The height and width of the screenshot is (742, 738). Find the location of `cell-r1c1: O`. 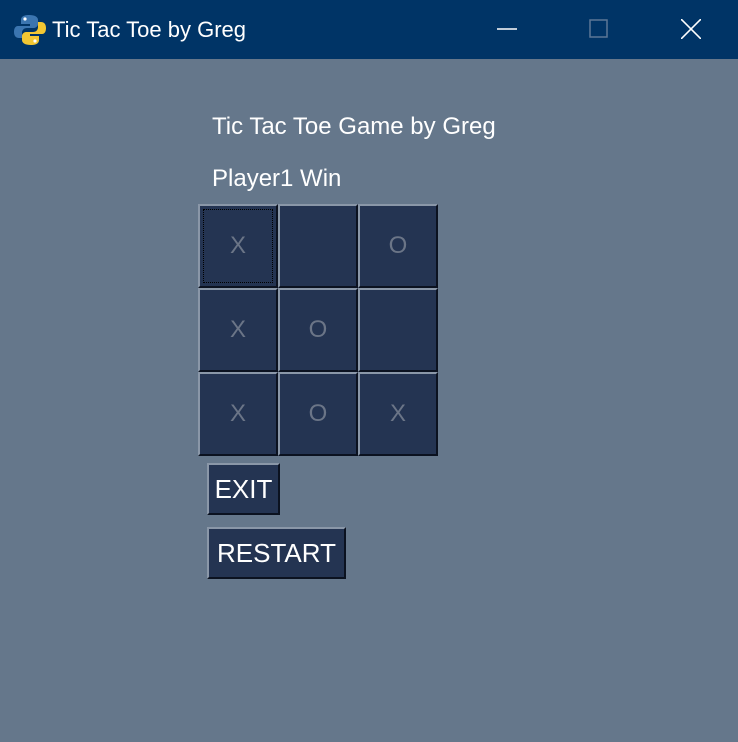

cell-r1c1: O is located at coordinates (318, 330).